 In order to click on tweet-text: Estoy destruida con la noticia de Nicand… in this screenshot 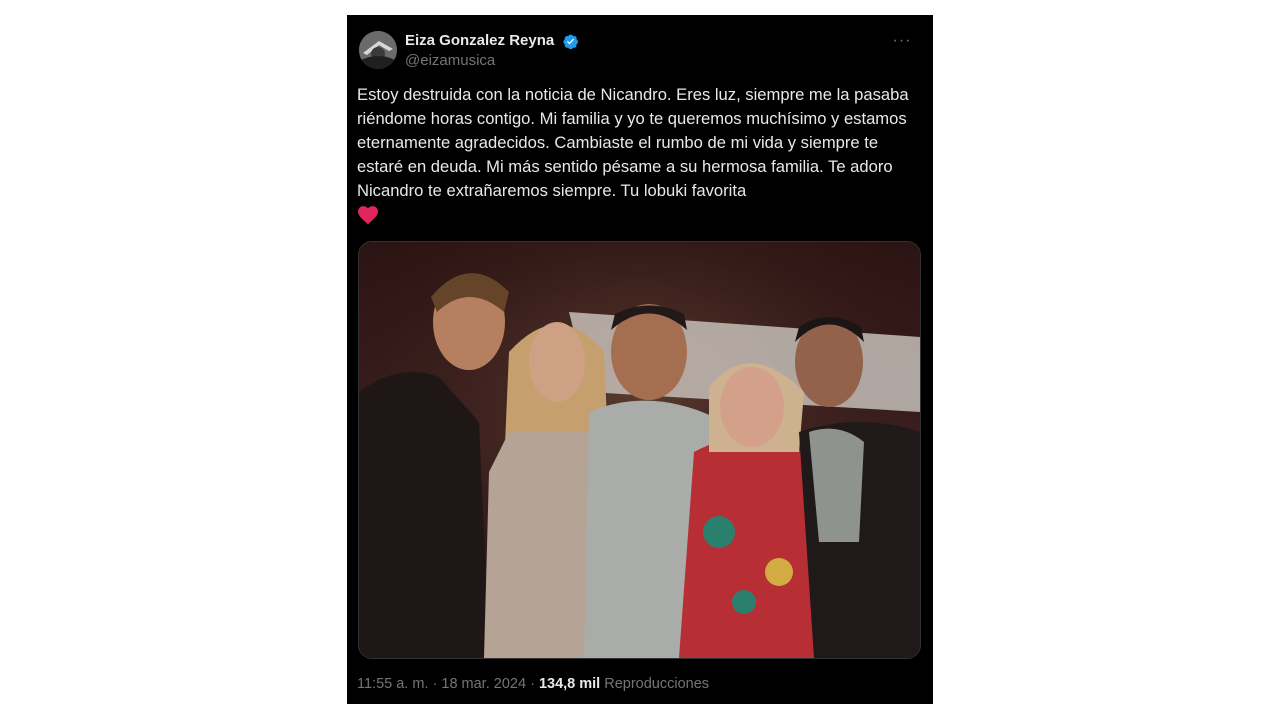, I will do `click(633, 142)`.